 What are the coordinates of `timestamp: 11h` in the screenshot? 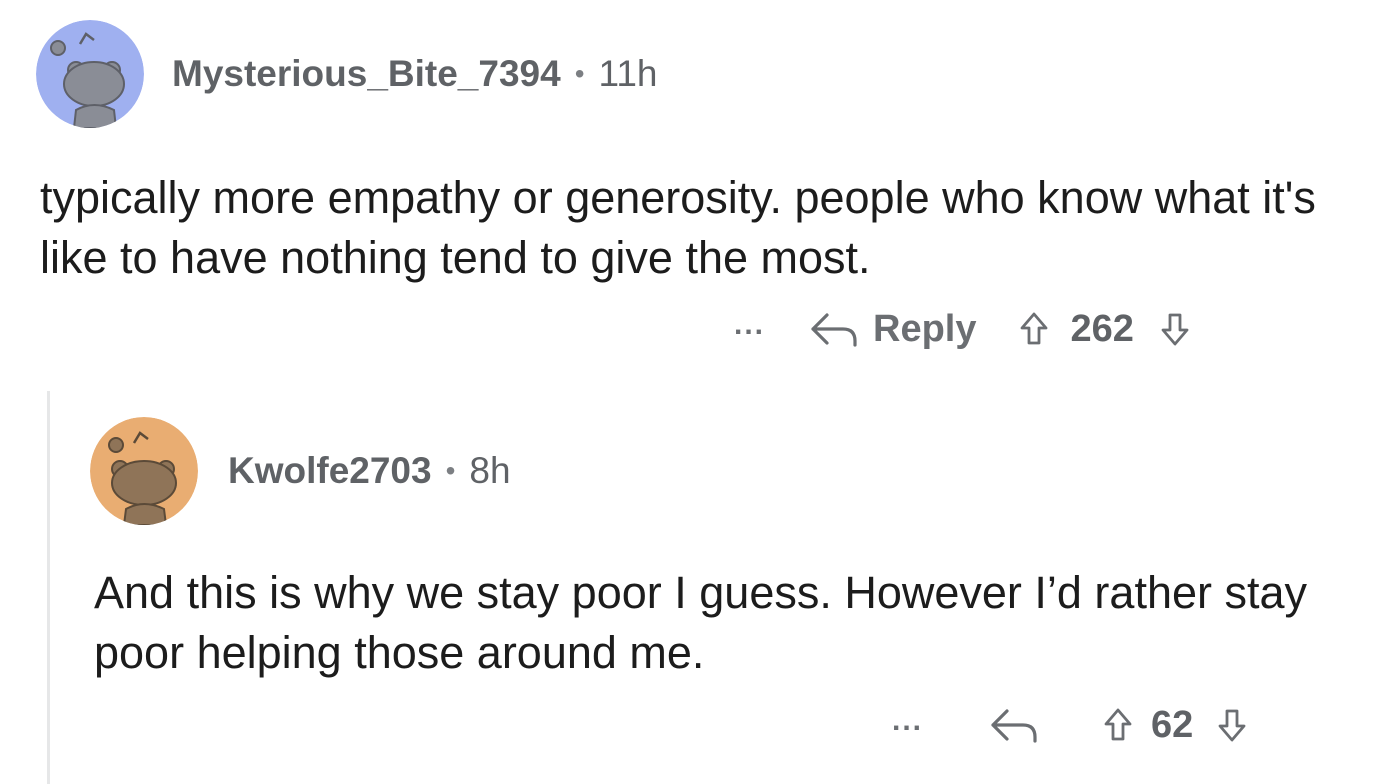 It's located at (628, 73).